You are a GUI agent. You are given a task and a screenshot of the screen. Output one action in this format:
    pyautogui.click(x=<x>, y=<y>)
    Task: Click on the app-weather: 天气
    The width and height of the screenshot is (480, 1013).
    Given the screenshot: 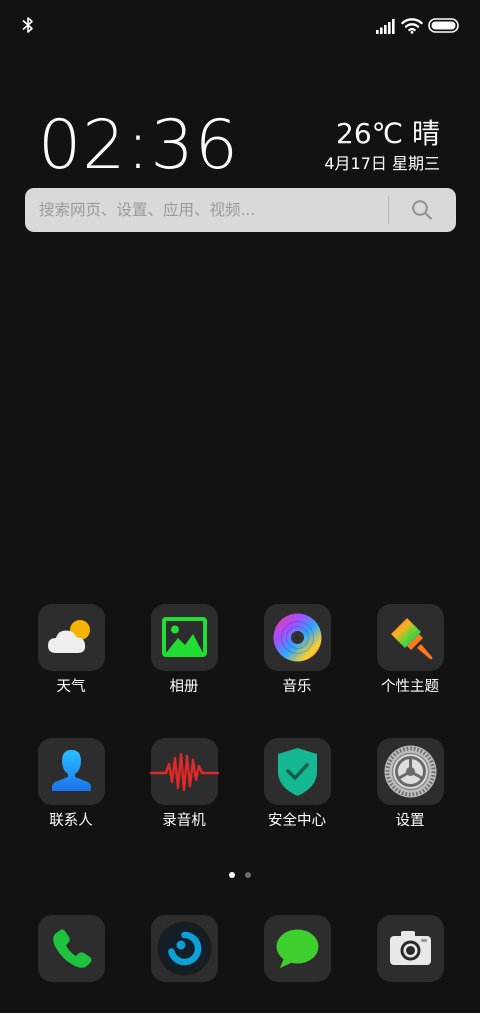 What is the action you would take?
    pyautogui.click(x=71, y=650)
    